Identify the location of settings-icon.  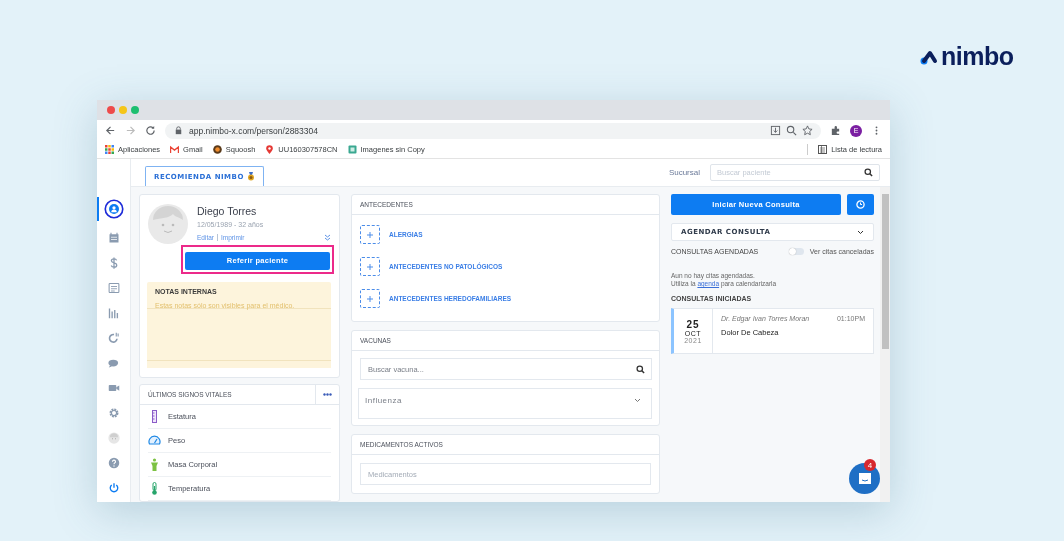
(113, 413).